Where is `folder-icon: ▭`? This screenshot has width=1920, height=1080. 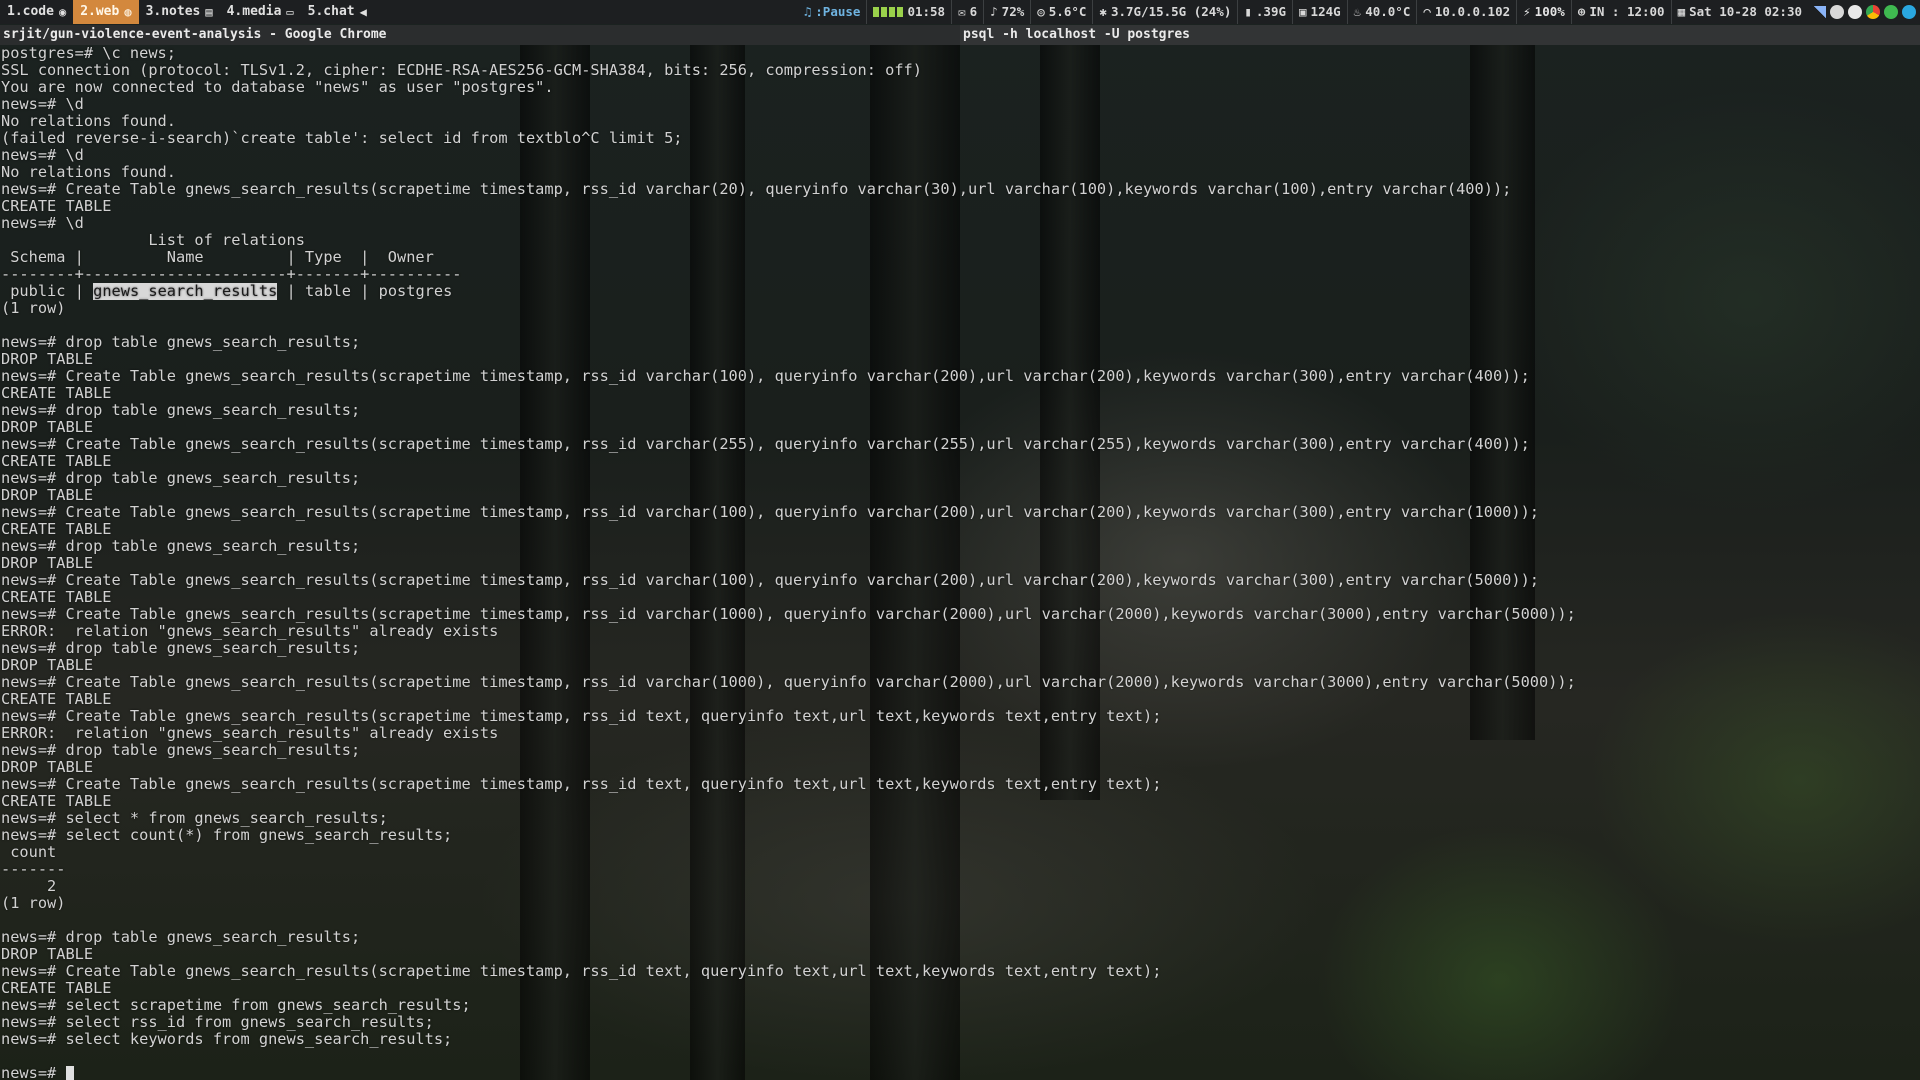
folder-icon: ▭ is located at coordinates (290, 12).